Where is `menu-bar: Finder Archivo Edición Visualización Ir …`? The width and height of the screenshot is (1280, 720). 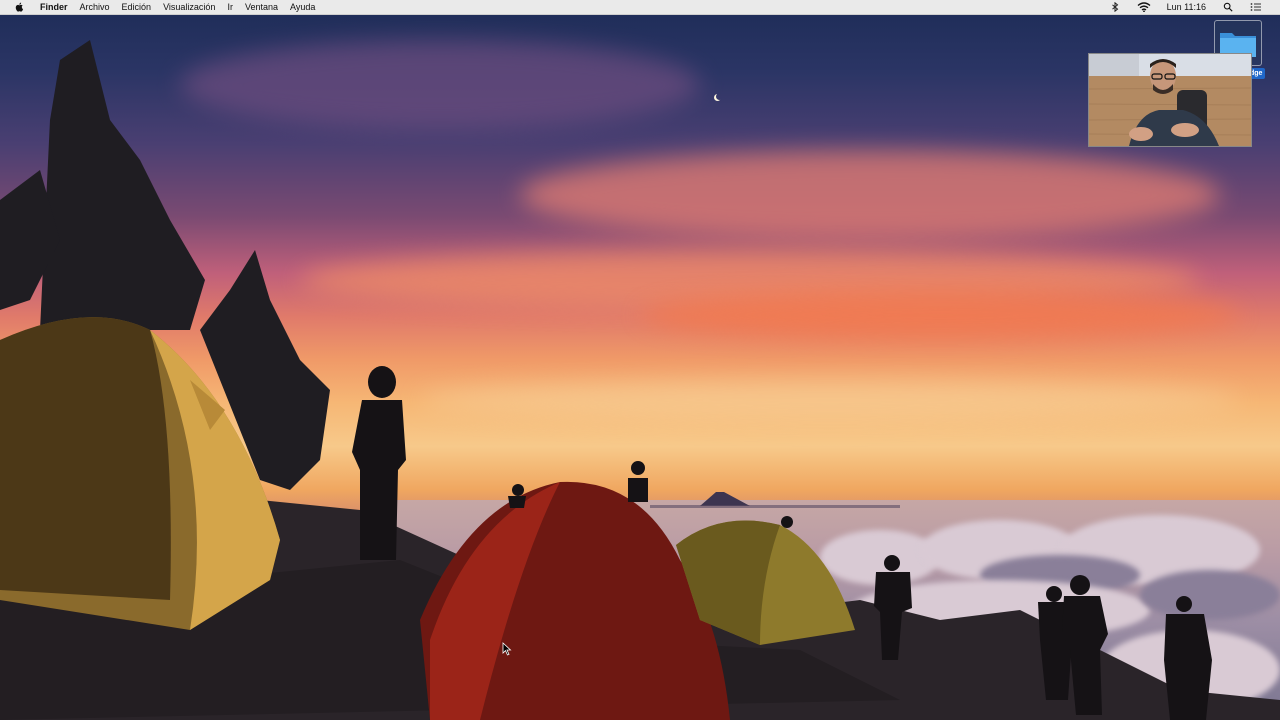
menu-bar: Finder Archivo Edición Visualización Ir … is located at coordinates (640, 7).